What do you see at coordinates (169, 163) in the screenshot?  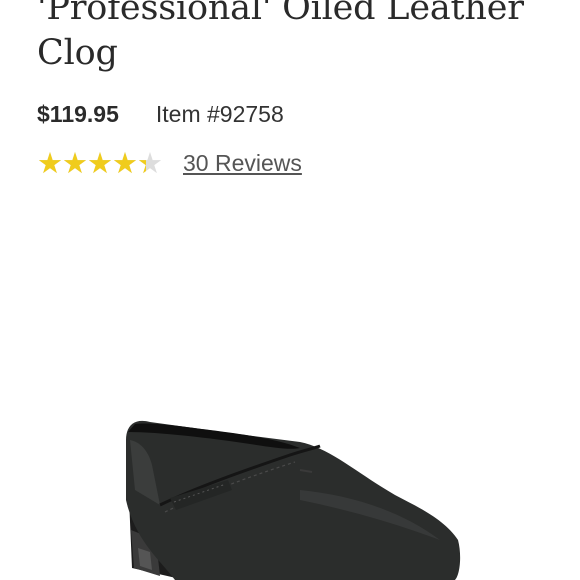 I see `rating-row: ★★★★★ ★★★★★ 30 Reviews` at bounding box center [169, 163].